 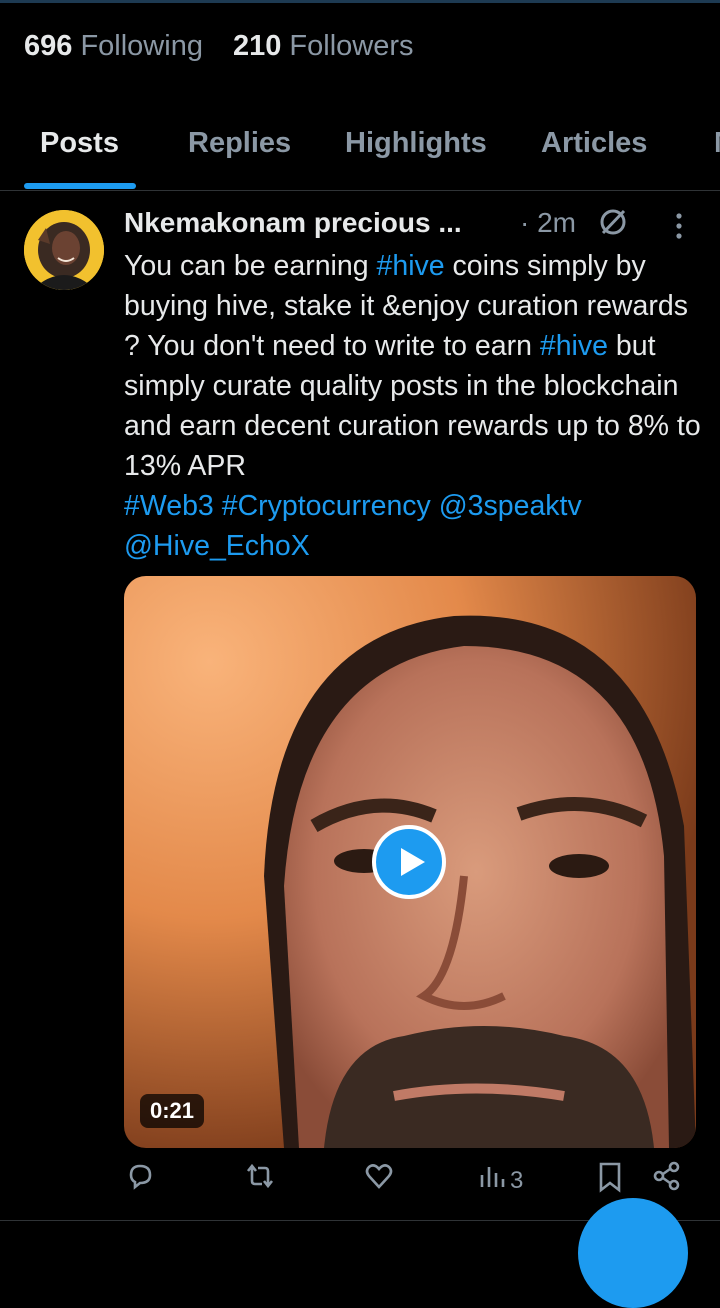 I want to click on profile-tabs: Posts Replies Highlights Articles M, so click(x=360, y=153).